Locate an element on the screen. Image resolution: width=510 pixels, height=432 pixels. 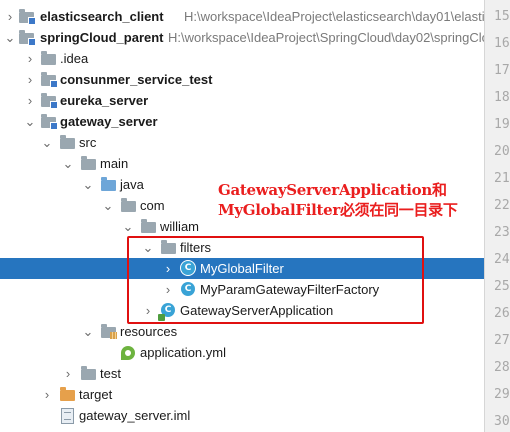
tree-row-label: springCloud_parent is located at coordinates (102, 37).